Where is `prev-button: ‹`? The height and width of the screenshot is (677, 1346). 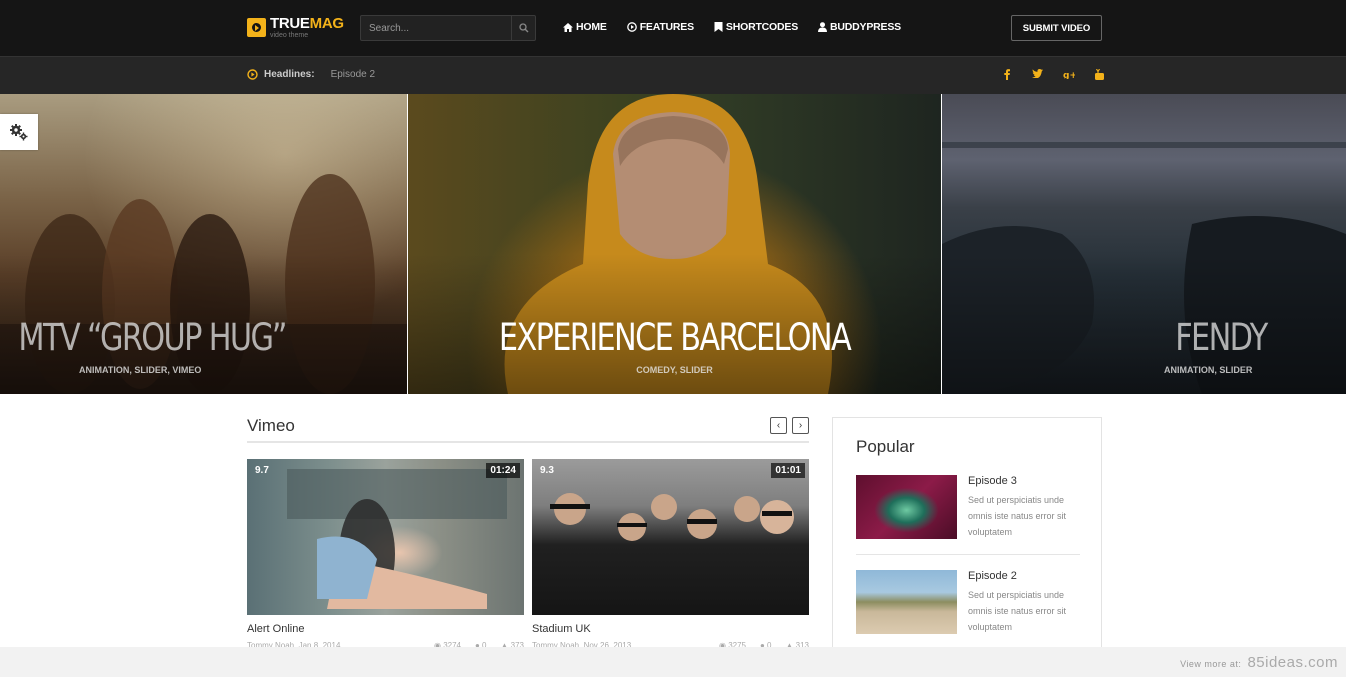 prev-button: ‹ is located at coordinates (778, 425).